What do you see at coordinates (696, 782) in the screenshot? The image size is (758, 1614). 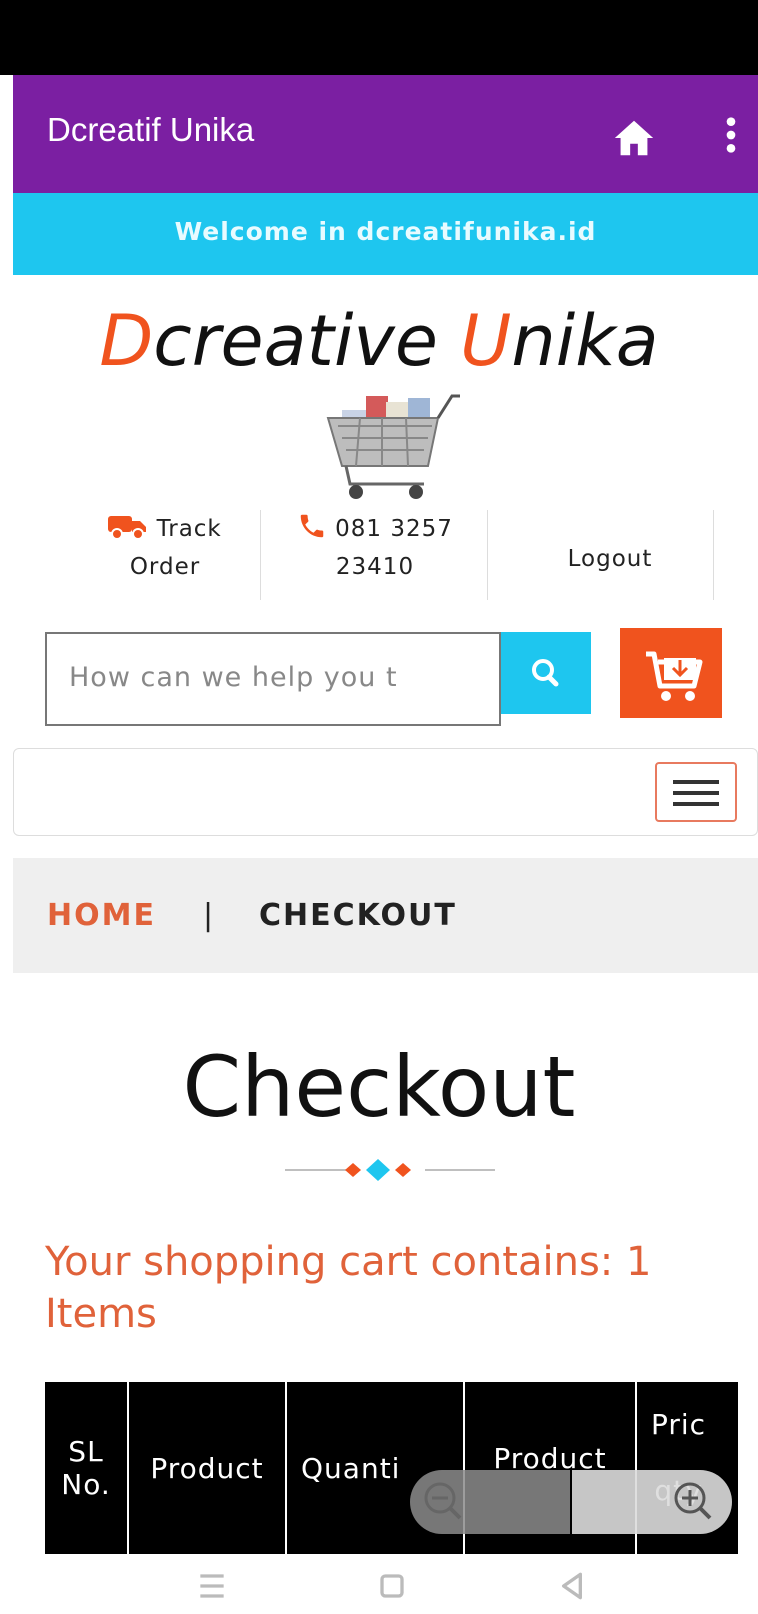 I see `menu-icon` at bounding box center [696, 782].